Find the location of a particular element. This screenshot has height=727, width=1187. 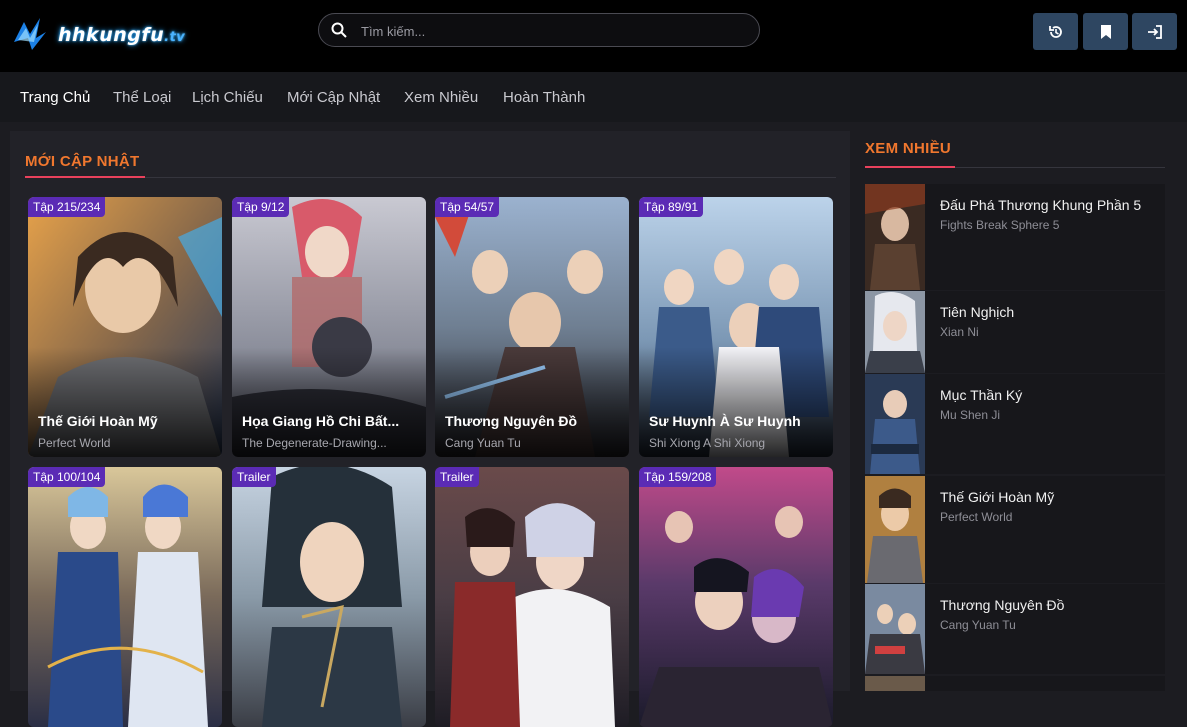

sidebar-item-title: Thế Giới Hoàn Mỹ is located at coordinates (997, 497).